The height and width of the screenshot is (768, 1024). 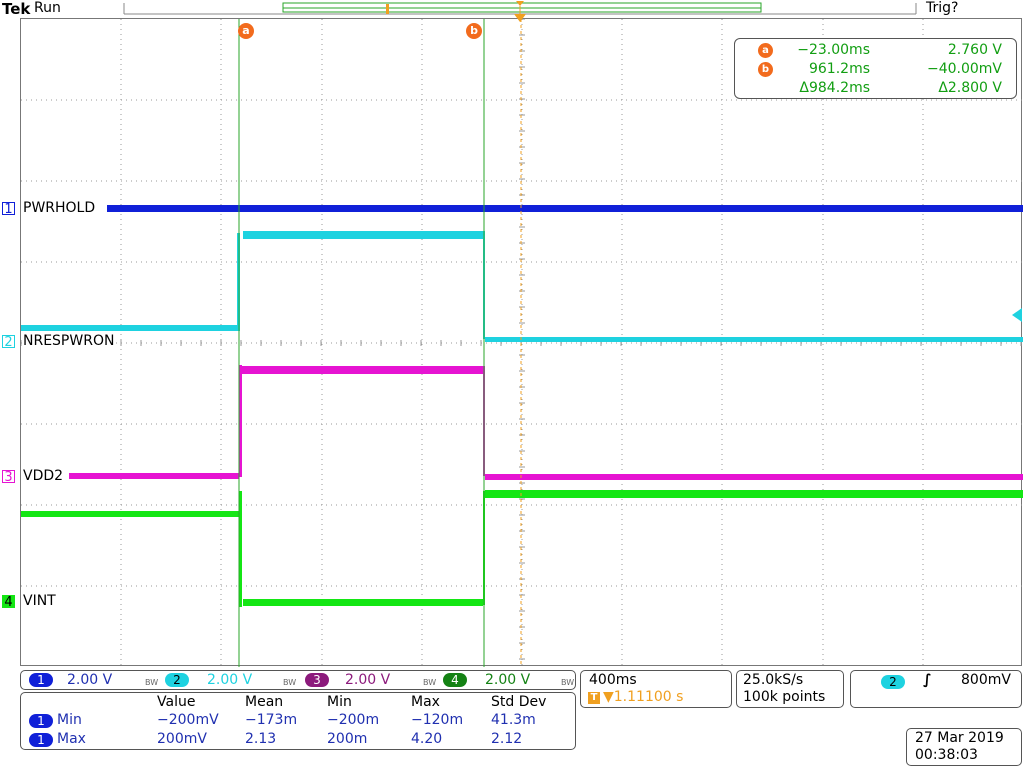 What do you see at coordinates (959, 738) in the screenshot?
I see `date: 27 Mar 2019` at bounding box center [959, 738].